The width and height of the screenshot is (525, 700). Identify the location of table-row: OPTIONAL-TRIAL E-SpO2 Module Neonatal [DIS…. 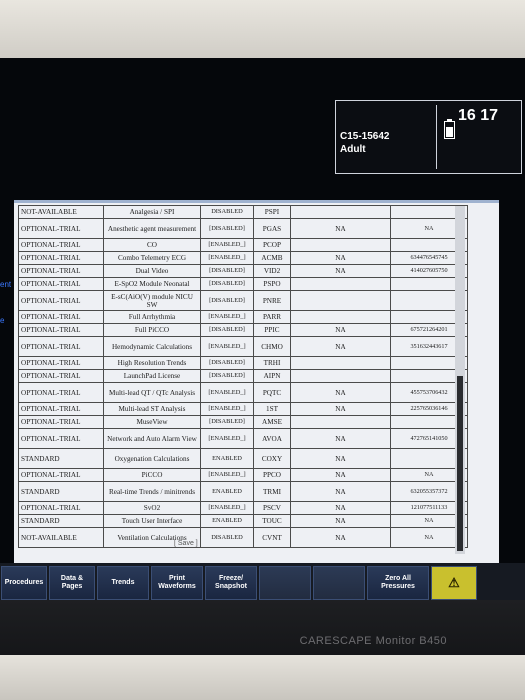
(243, 284).